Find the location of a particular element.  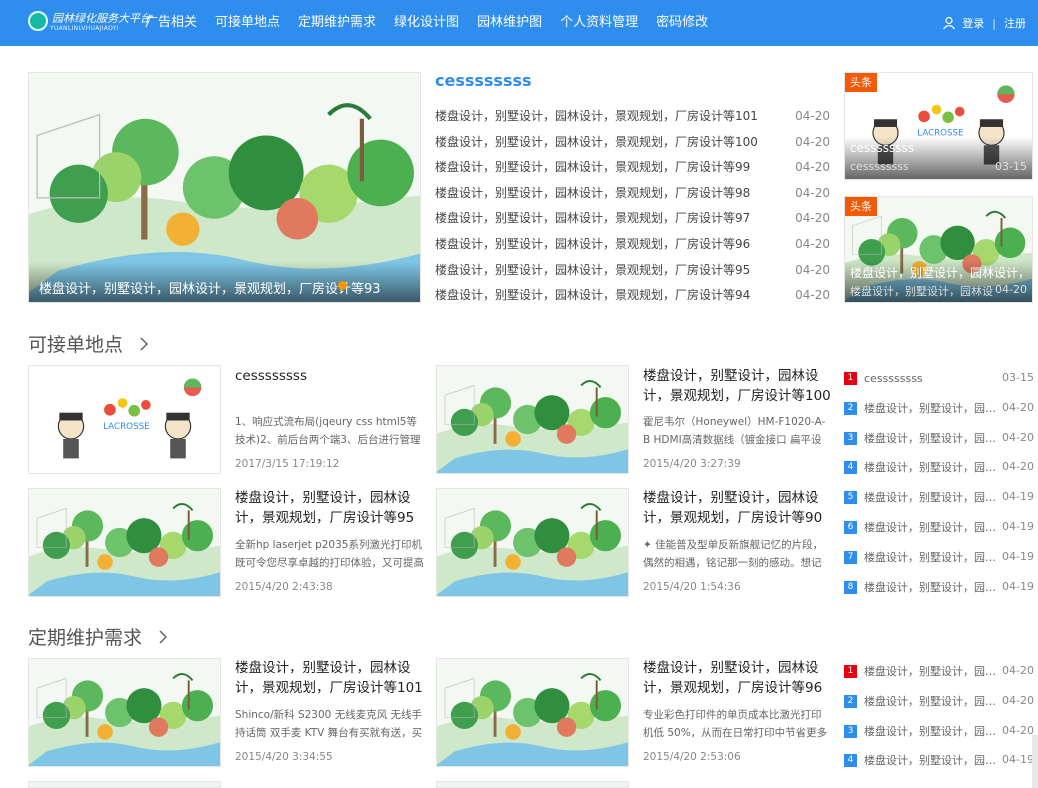

site-logo: 园林绿化服务大平台 YUANLINLVHUAJIAOYI is located at coordinates (89, 23).